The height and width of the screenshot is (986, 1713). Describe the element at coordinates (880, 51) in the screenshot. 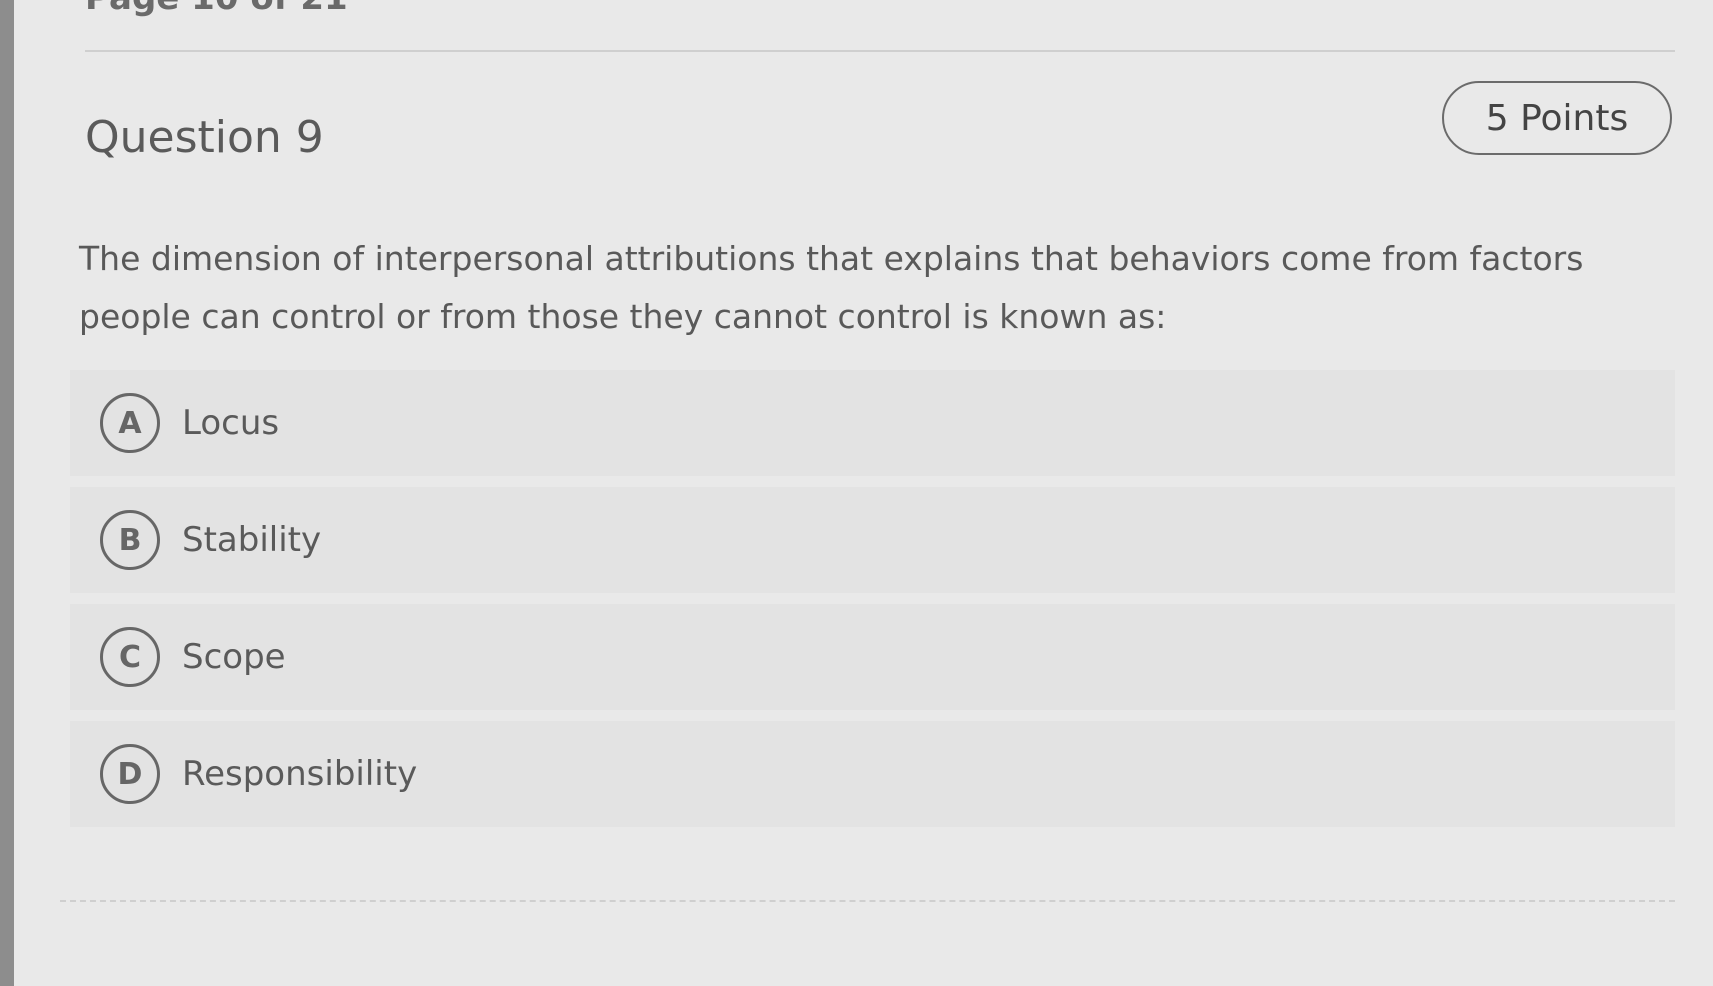

I see `top-divider` at that location.